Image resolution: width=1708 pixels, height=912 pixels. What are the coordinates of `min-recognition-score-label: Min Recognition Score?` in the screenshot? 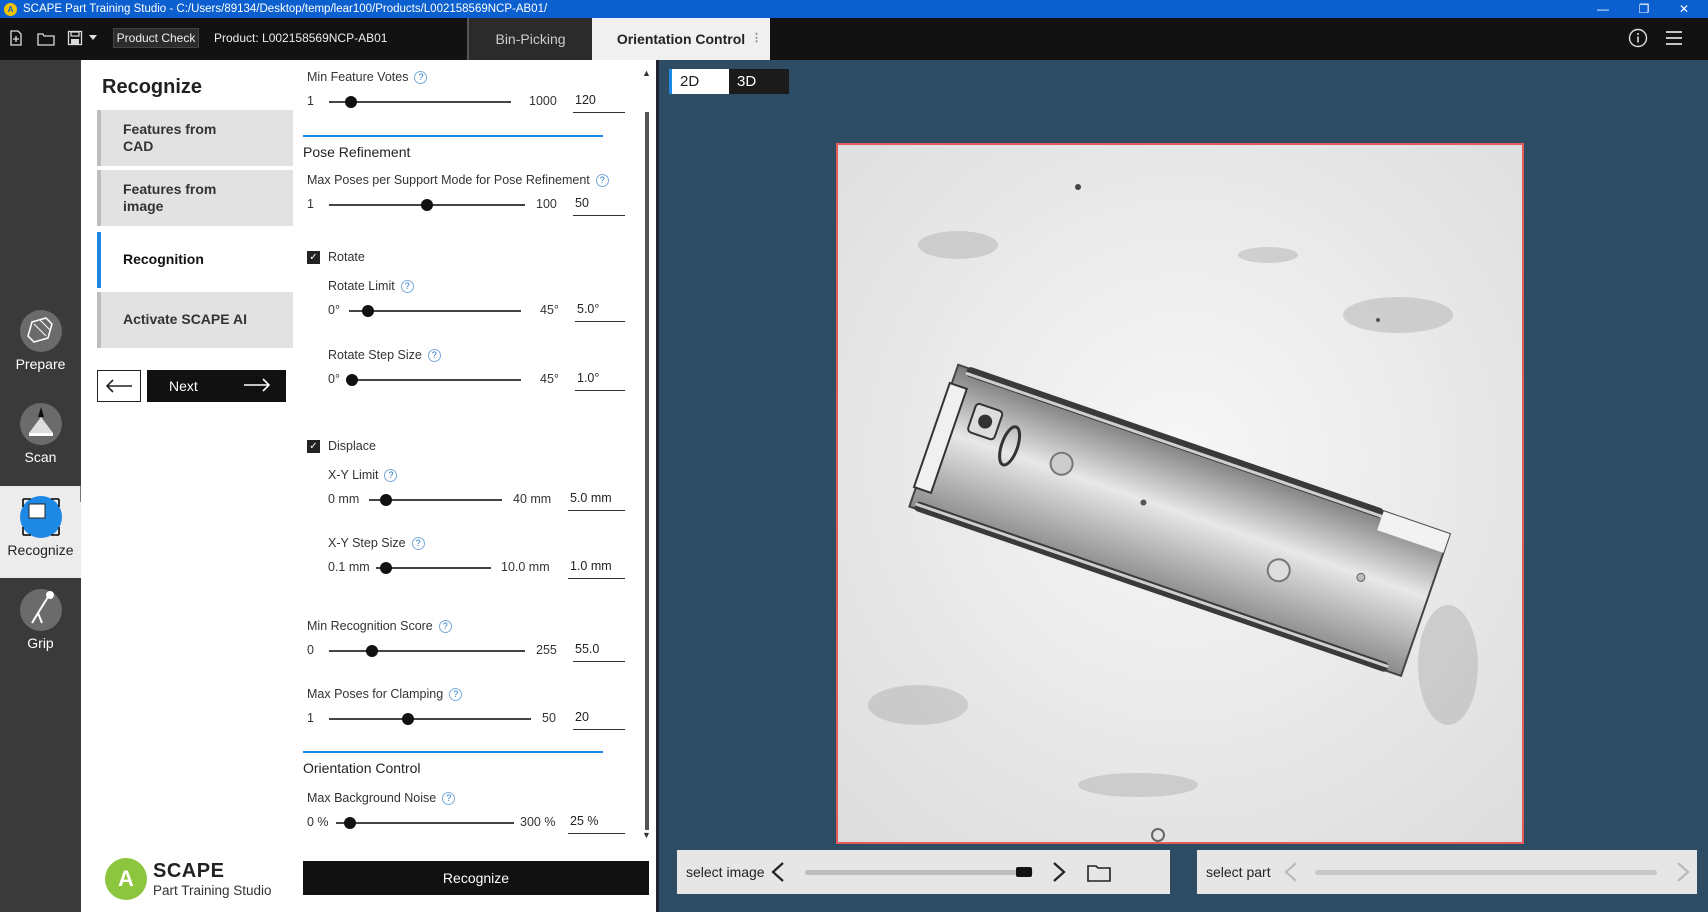 It's located at (379, 626).